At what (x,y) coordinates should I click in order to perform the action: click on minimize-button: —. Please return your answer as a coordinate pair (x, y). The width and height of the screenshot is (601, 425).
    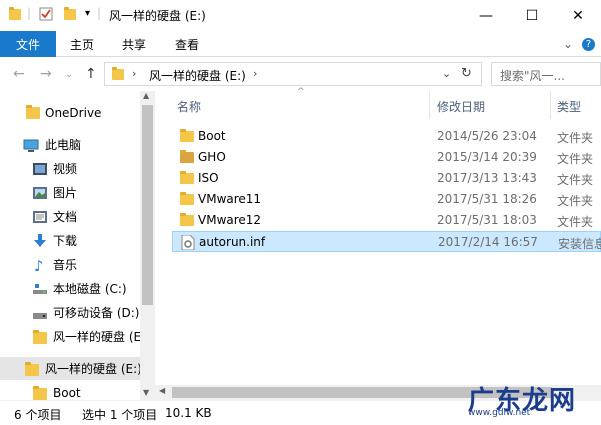
    Looking at the image, I should click on (486, 15).